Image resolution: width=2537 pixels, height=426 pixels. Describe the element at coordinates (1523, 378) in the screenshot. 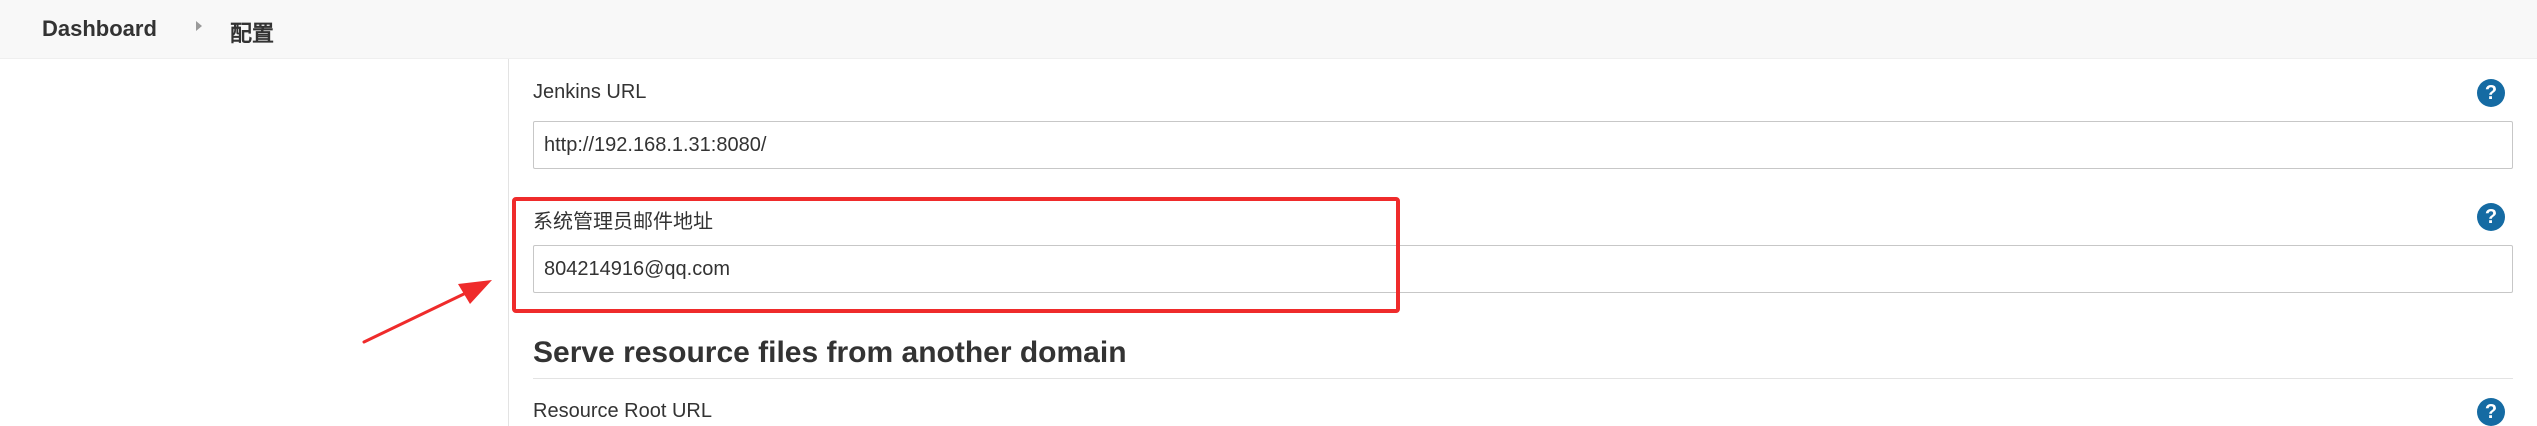

I see `section-divider` at that location.